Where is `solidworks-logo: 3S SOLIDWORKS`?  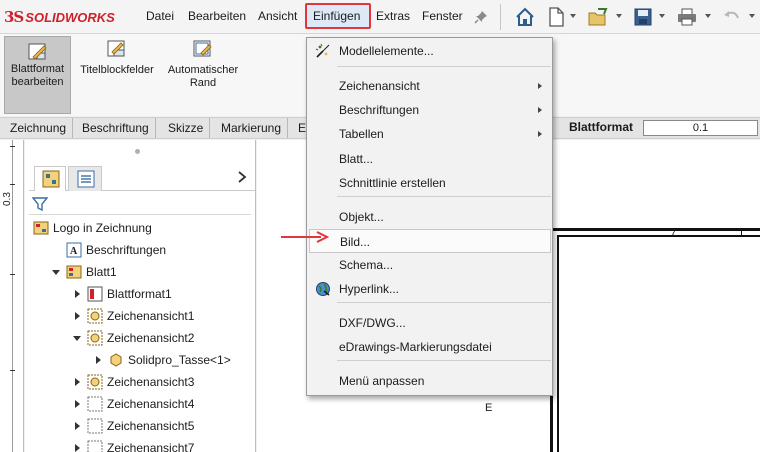 solidworks-logo: 3S SOLIDWORKS is located at coordinates (59, 17).